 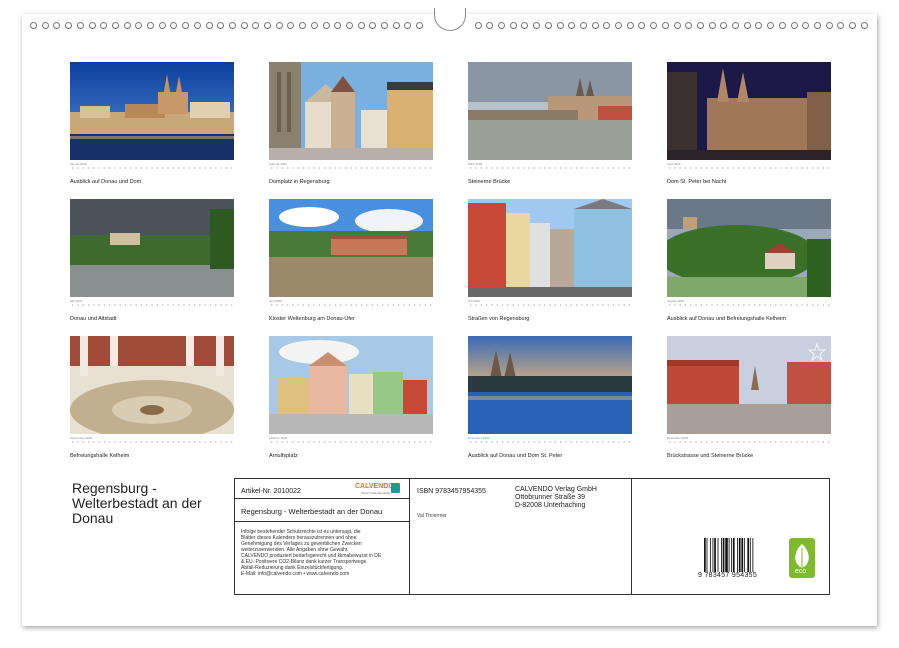 I want to click on eco-badge: eco, so click(x=802, y=558).